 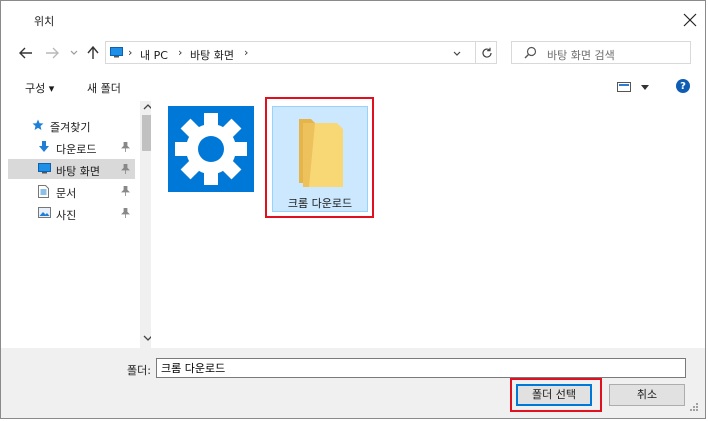 I want to click on sidebar-item-quick-access: 즐겨찾기, so click(x=71, y=125).